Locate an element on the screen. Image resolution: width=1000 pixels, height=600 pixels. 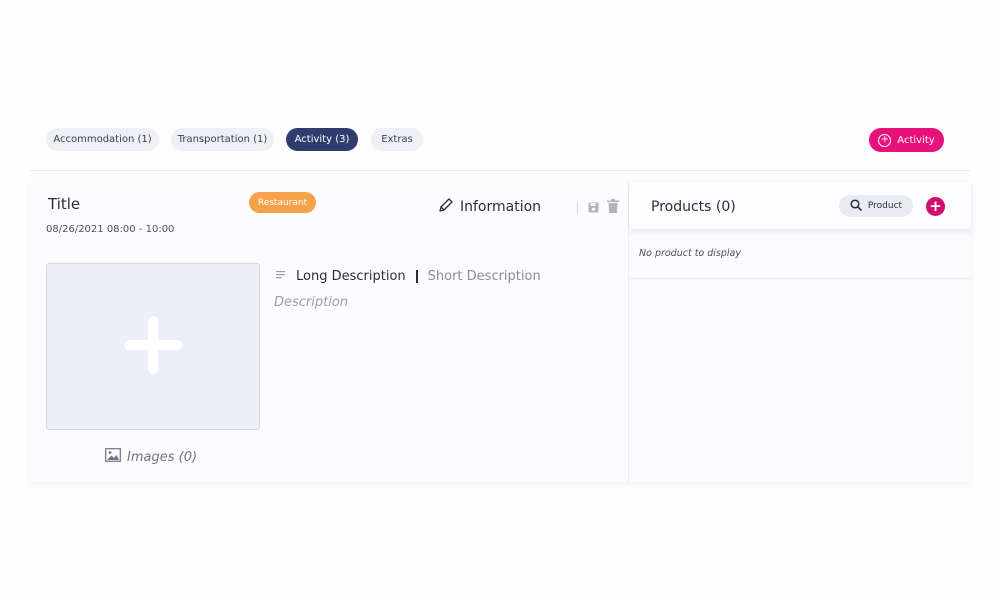
add-image-dropzone is located at coordinates (153, 346).